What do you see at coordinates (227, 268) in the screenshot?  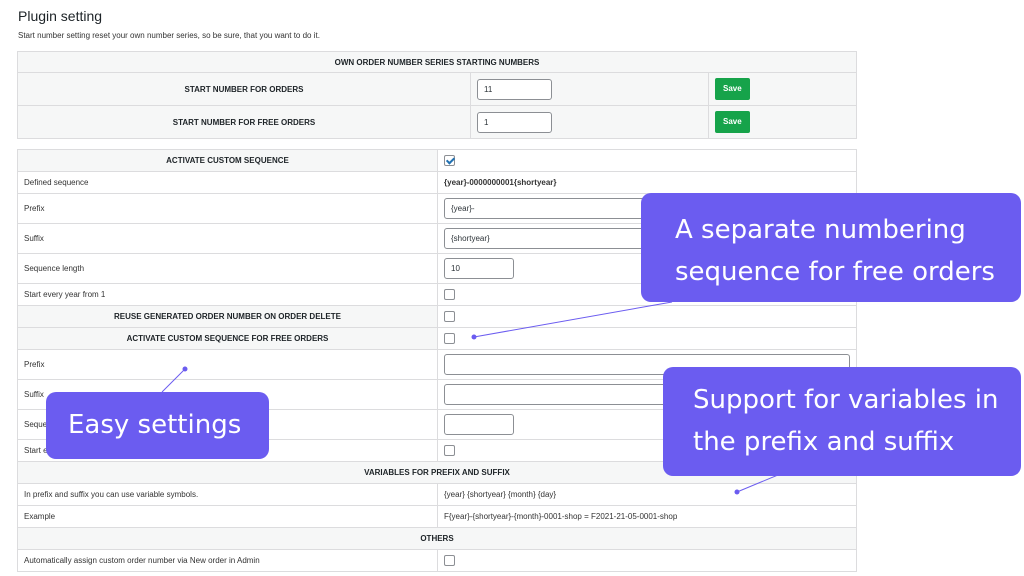 I see `sequence-length-label: Sequence length` at bounding box center [227, 268].